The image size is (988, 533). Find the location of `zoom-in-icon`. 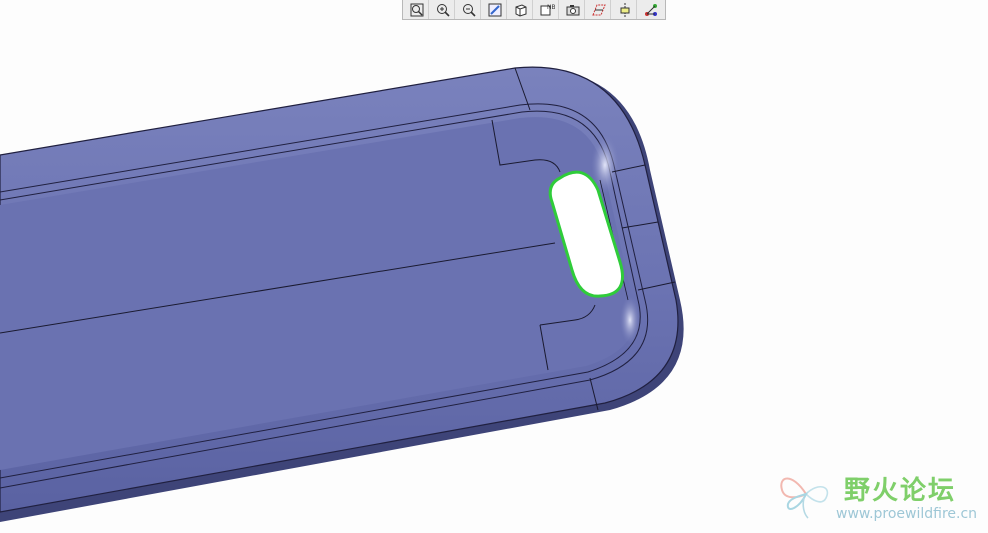

zoom-in-icon is located at coordinates (443, 10).